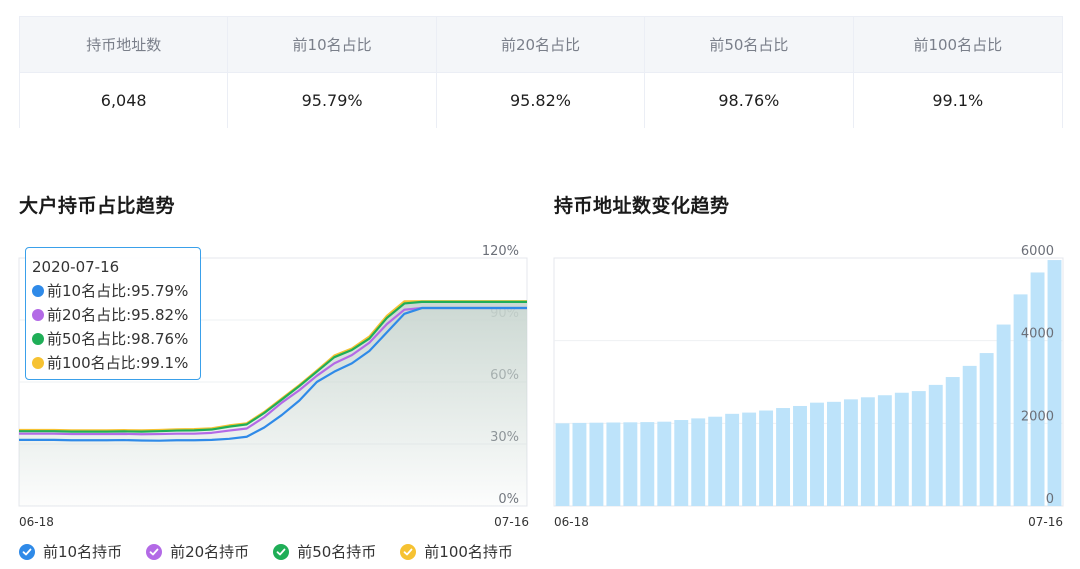 This screenshot has width=1080, height=569. I want to click on top10-dot-icon, so click(38, 291).